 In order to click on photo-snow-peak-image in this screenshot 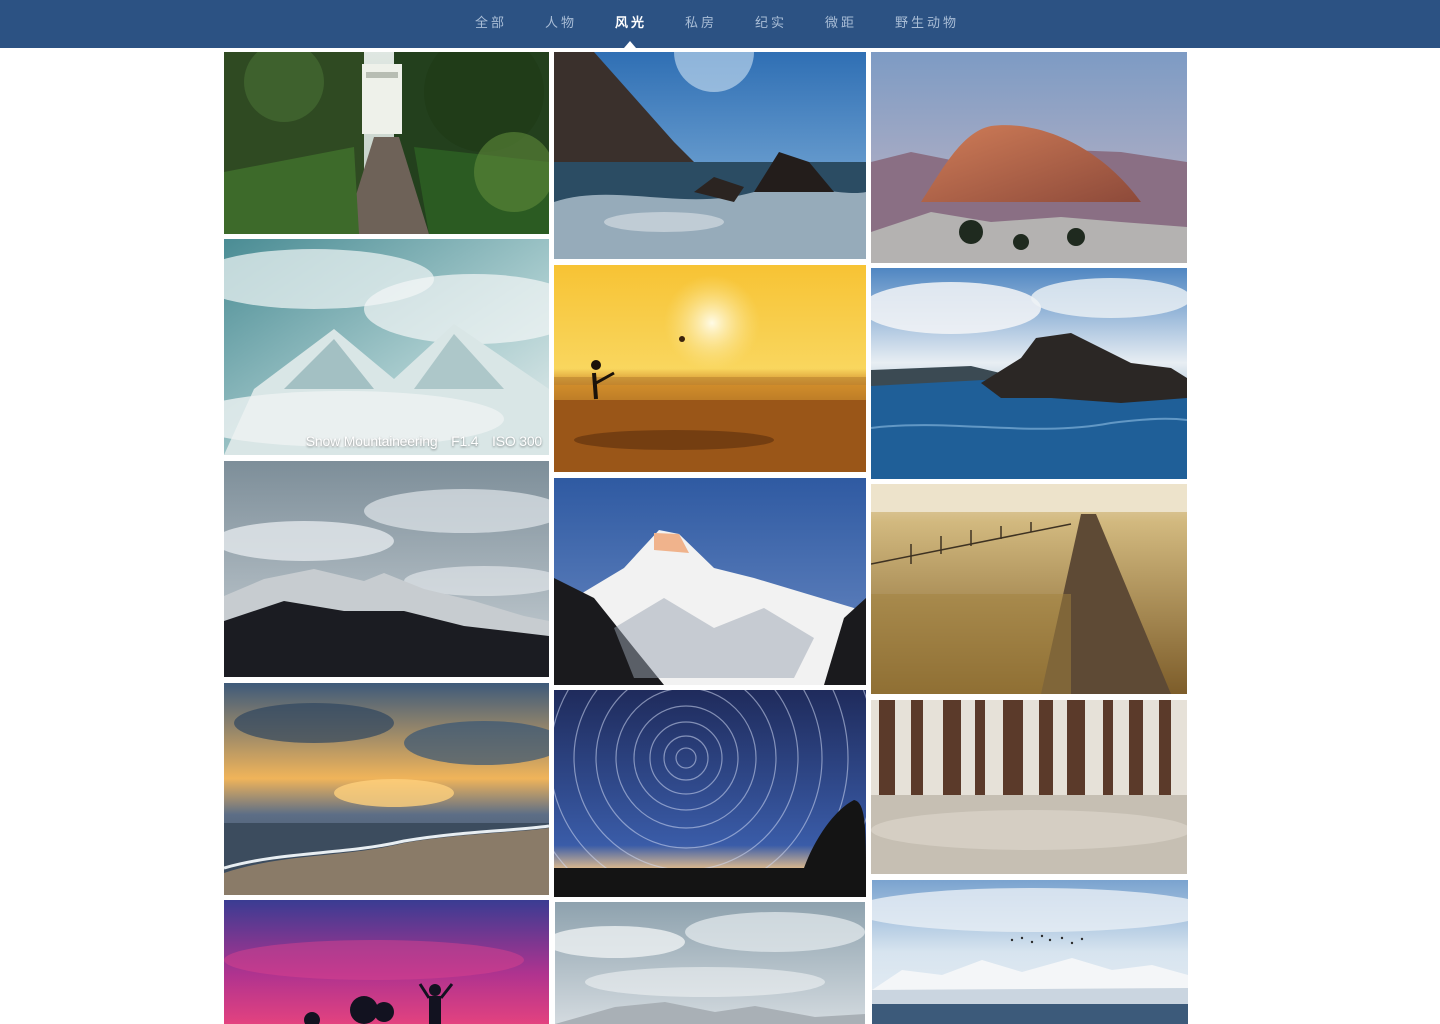, I will do `click(710, 581)`.